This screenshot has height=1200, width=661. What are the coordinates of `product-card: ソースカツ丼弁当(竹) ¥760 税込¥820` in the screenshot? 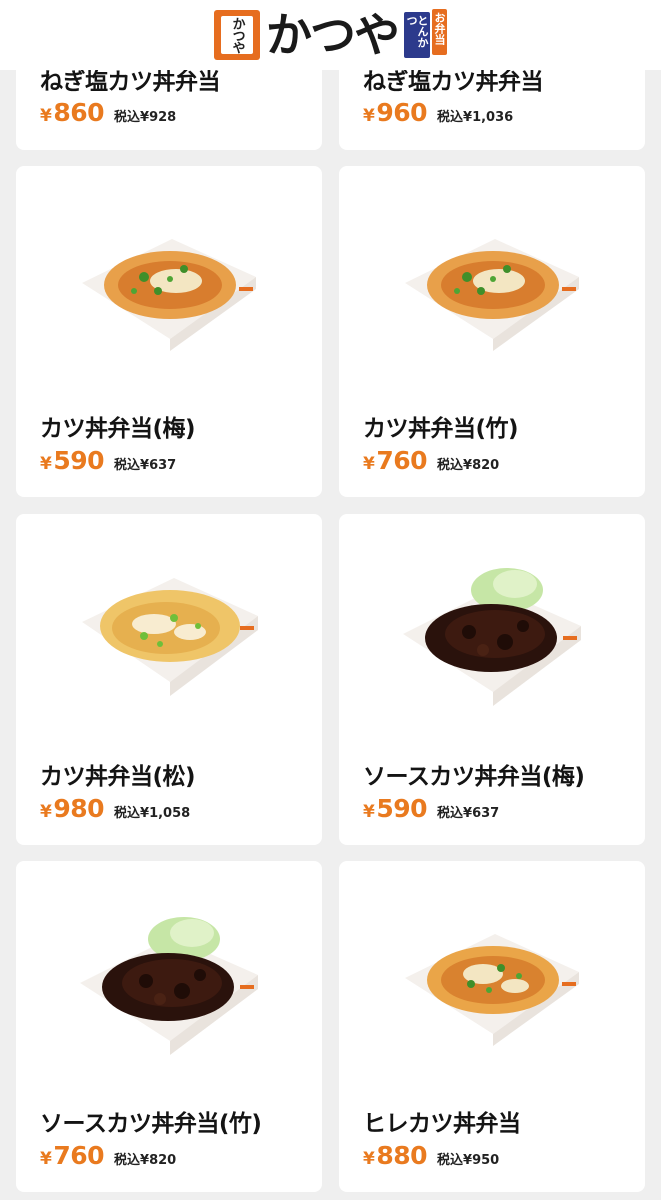 It's located at (169, 1026).